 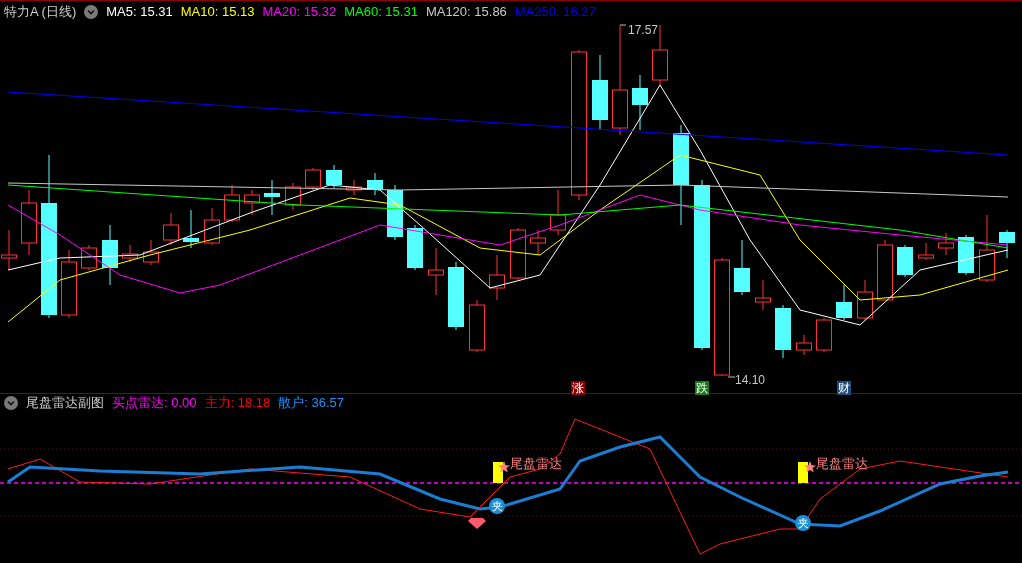 What do you see at coordinates (578, 388) in the screenshot?
I see `event-marker: 涨` at bounding box center [578, 388].